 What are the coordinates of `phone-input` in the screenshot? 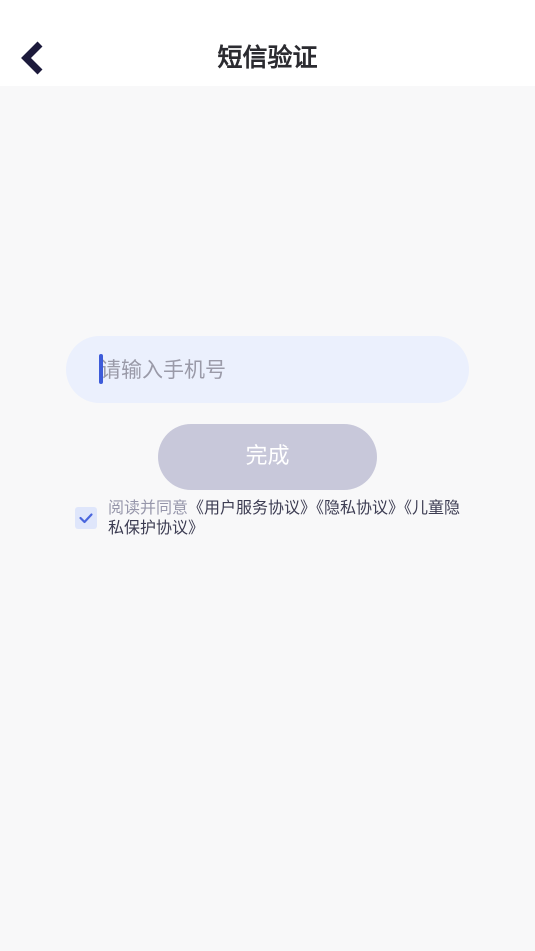 It's located at (270, 370).